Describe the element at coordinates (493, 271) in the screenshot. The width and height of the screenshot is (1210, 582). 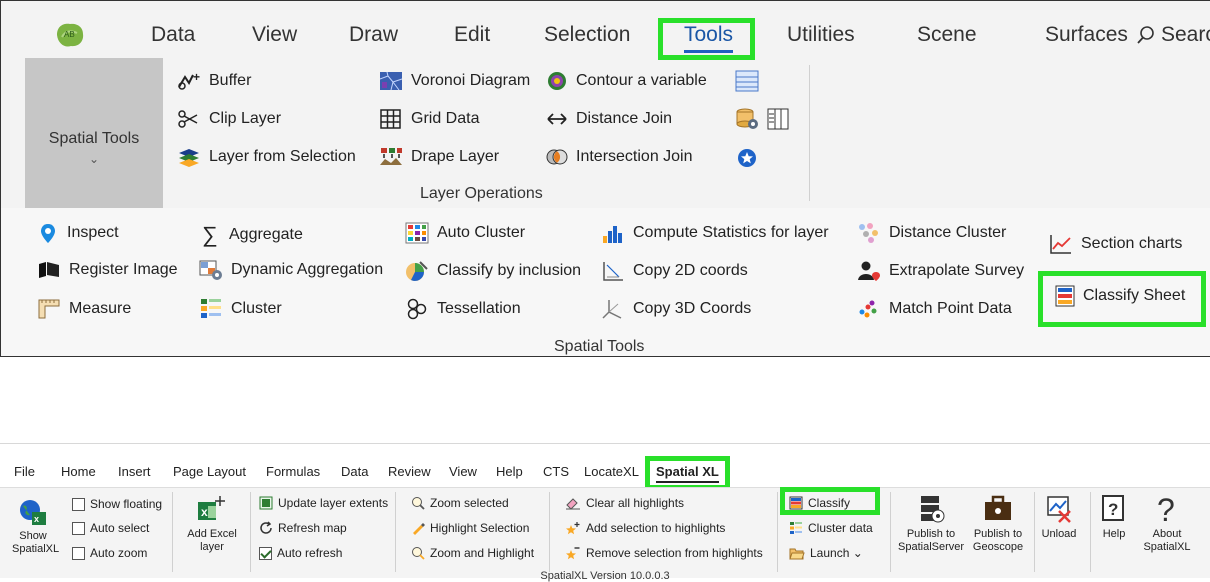
I see `classify-by-inclusion-button: Classify by inclusion` at that location.